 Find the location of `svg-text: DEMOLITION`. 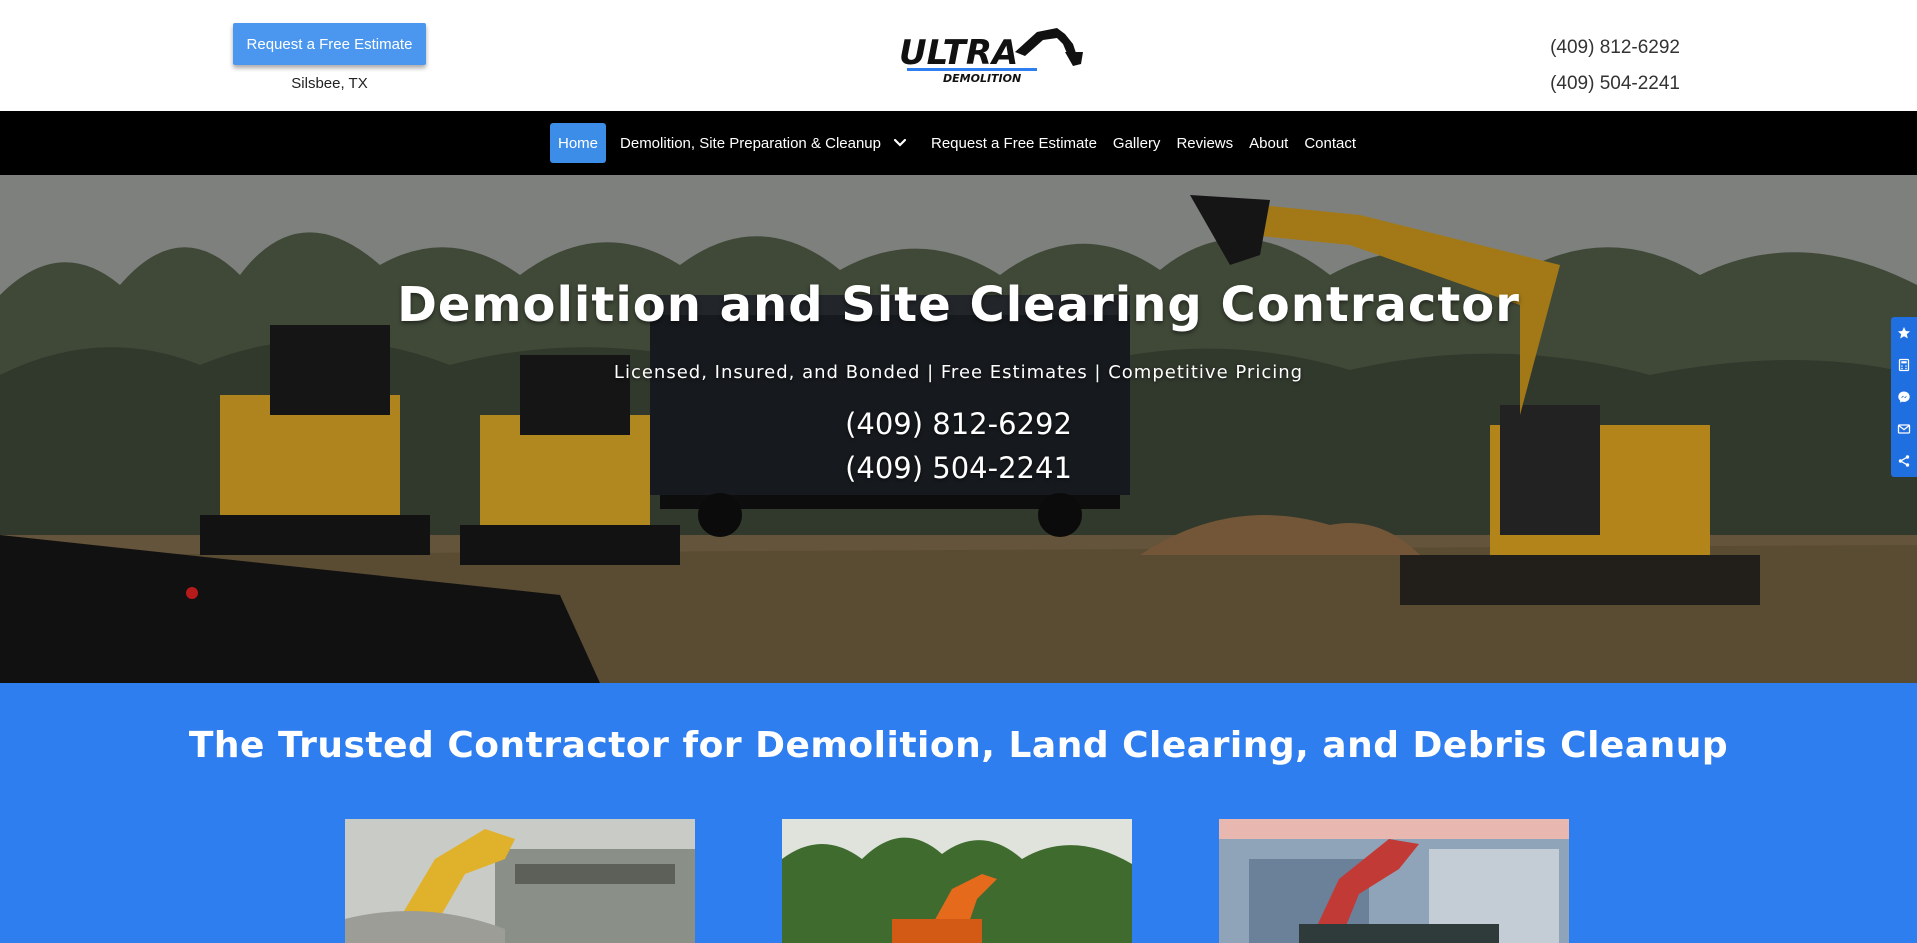

svg-text: DEMOLITION is located at coordinates (982, 78).